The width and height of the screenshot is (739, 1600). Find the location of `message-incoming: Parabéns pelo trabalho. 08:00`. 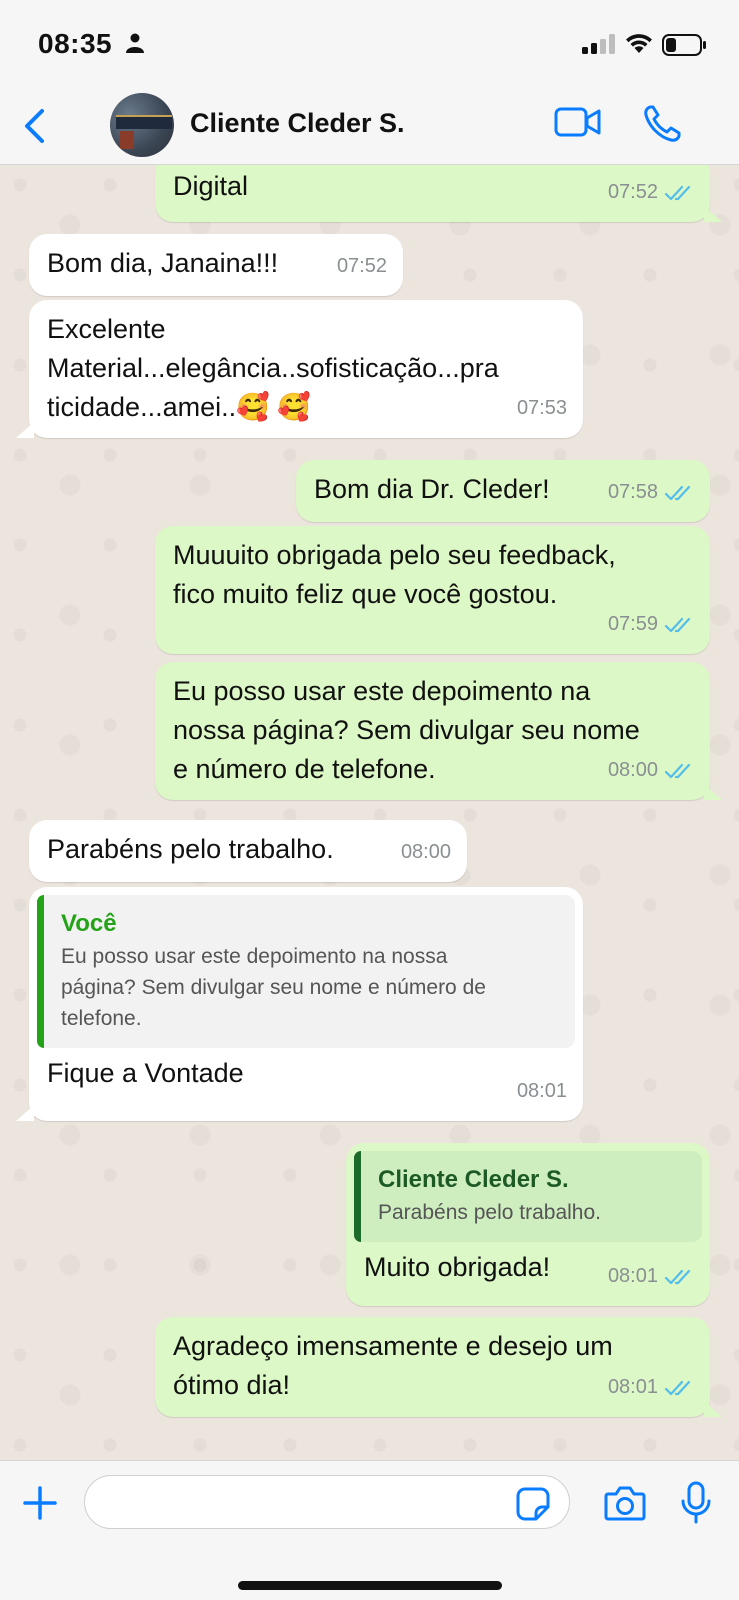

message-incoming: Parabéns pelo trabalho. 08:00 is located at coordinates (248, 851).